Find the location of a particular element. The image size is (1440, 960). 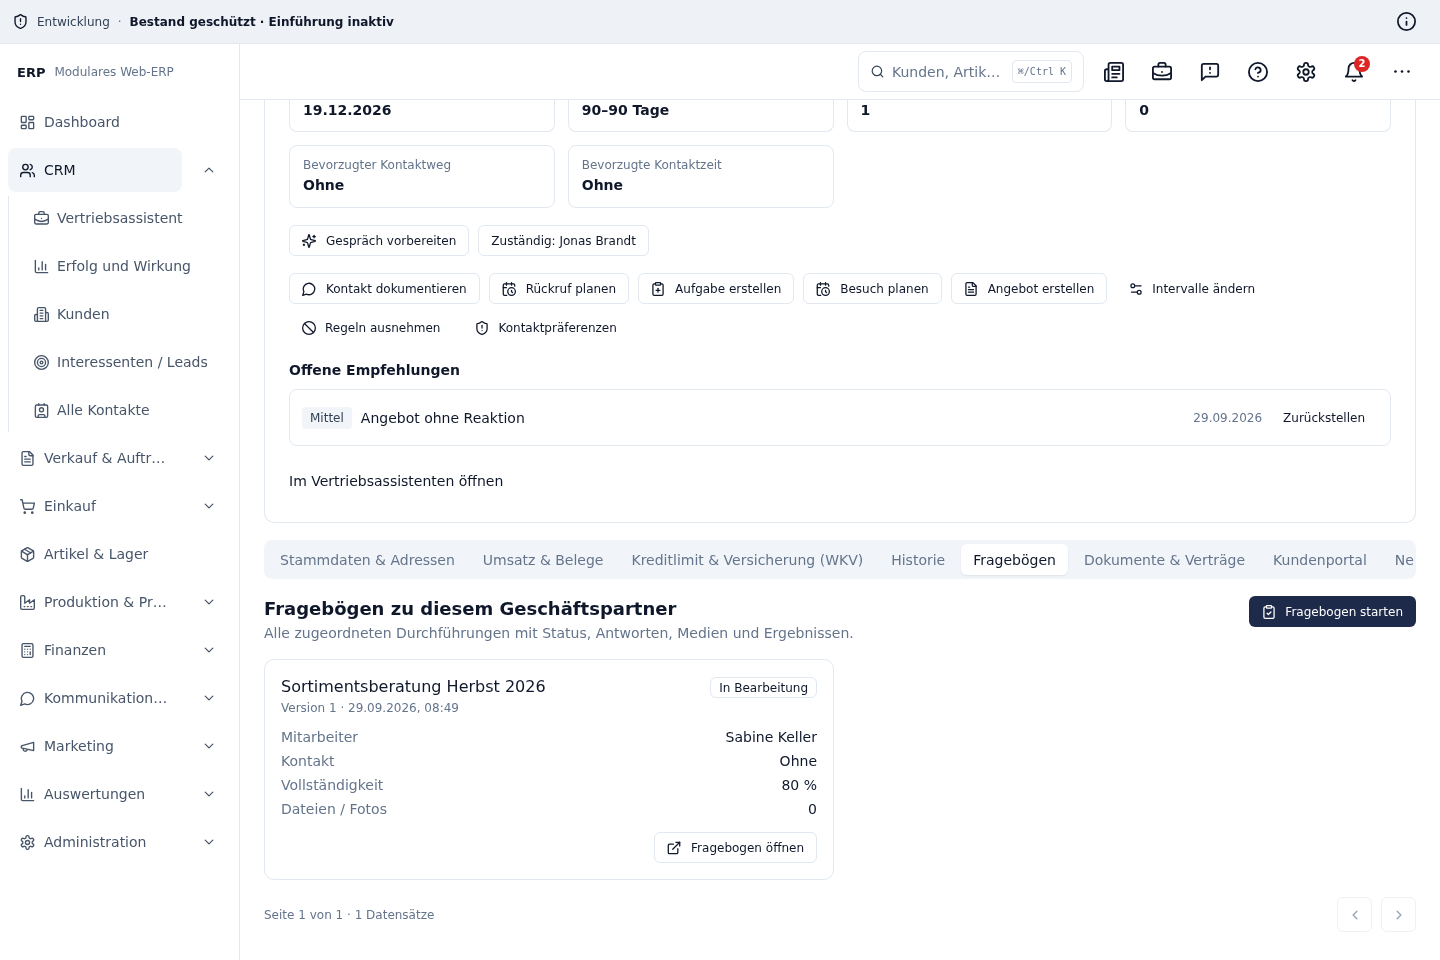

fact-label: Bevorzugte Kontaktzeit is located at coordinates (652, 165).